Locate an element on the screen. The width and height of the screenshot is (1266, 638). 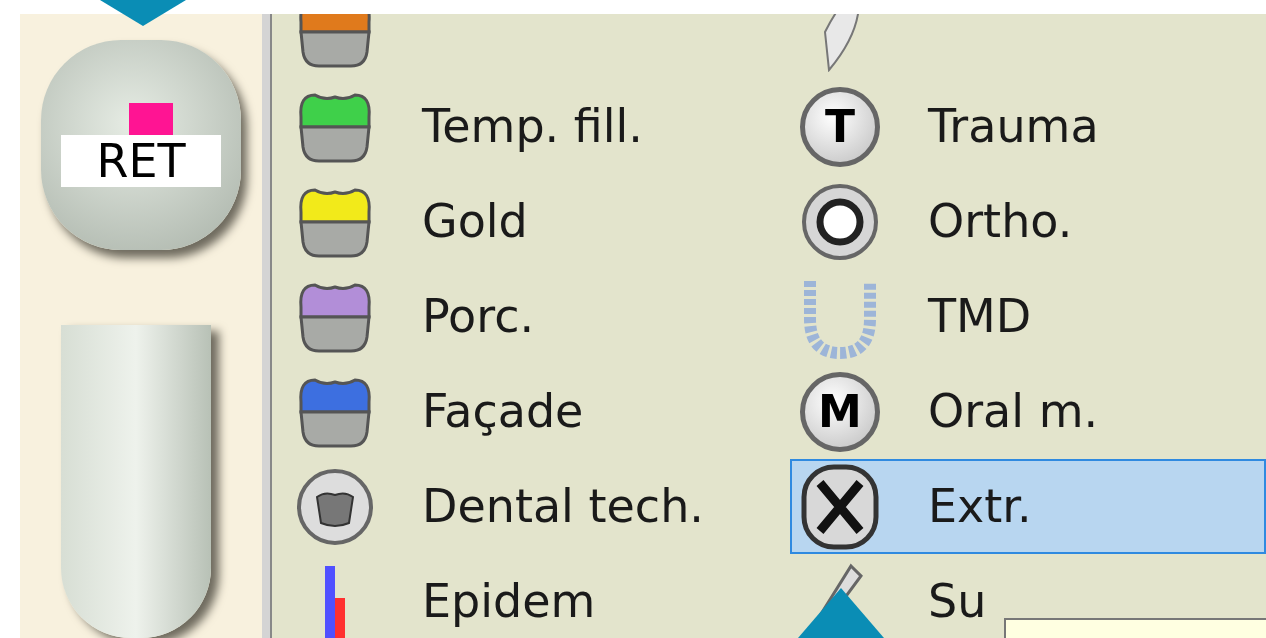
menu-item: Façade is located at coordinates (531, 411).